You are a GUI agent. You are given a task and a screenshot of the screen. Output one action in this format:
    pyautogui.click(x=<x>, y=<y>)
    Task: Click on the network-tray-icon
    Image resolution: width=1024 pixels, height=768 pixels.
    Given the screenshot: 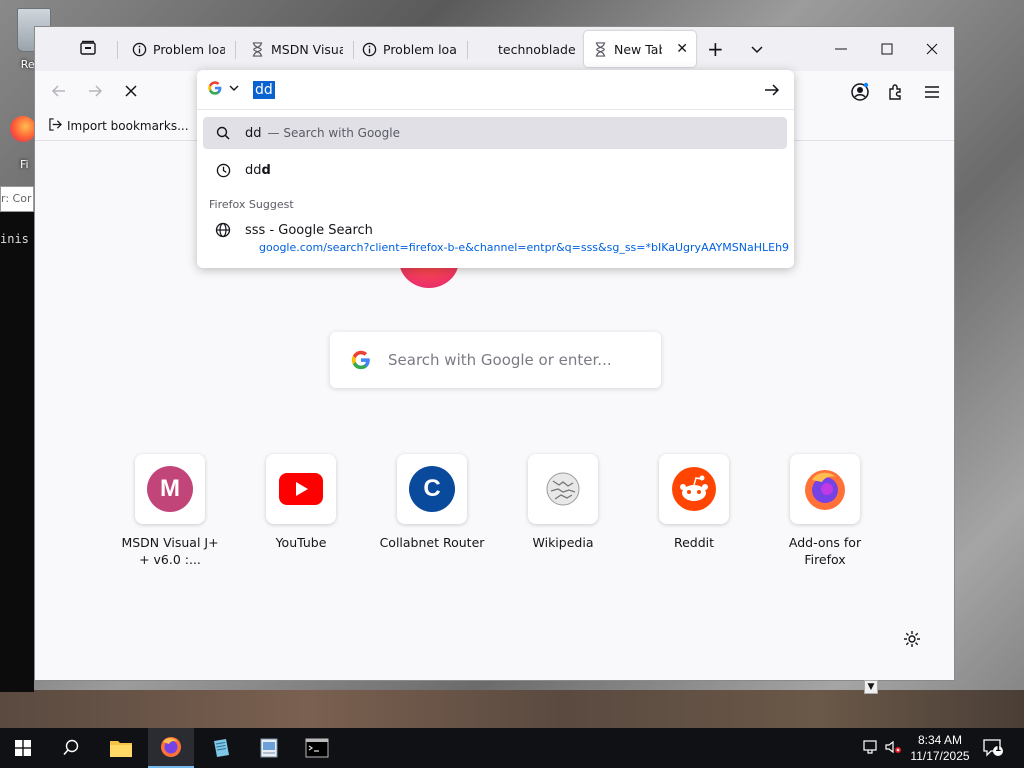 What is the action you would take?
    pyautogui.click(x=871, y=747)
    